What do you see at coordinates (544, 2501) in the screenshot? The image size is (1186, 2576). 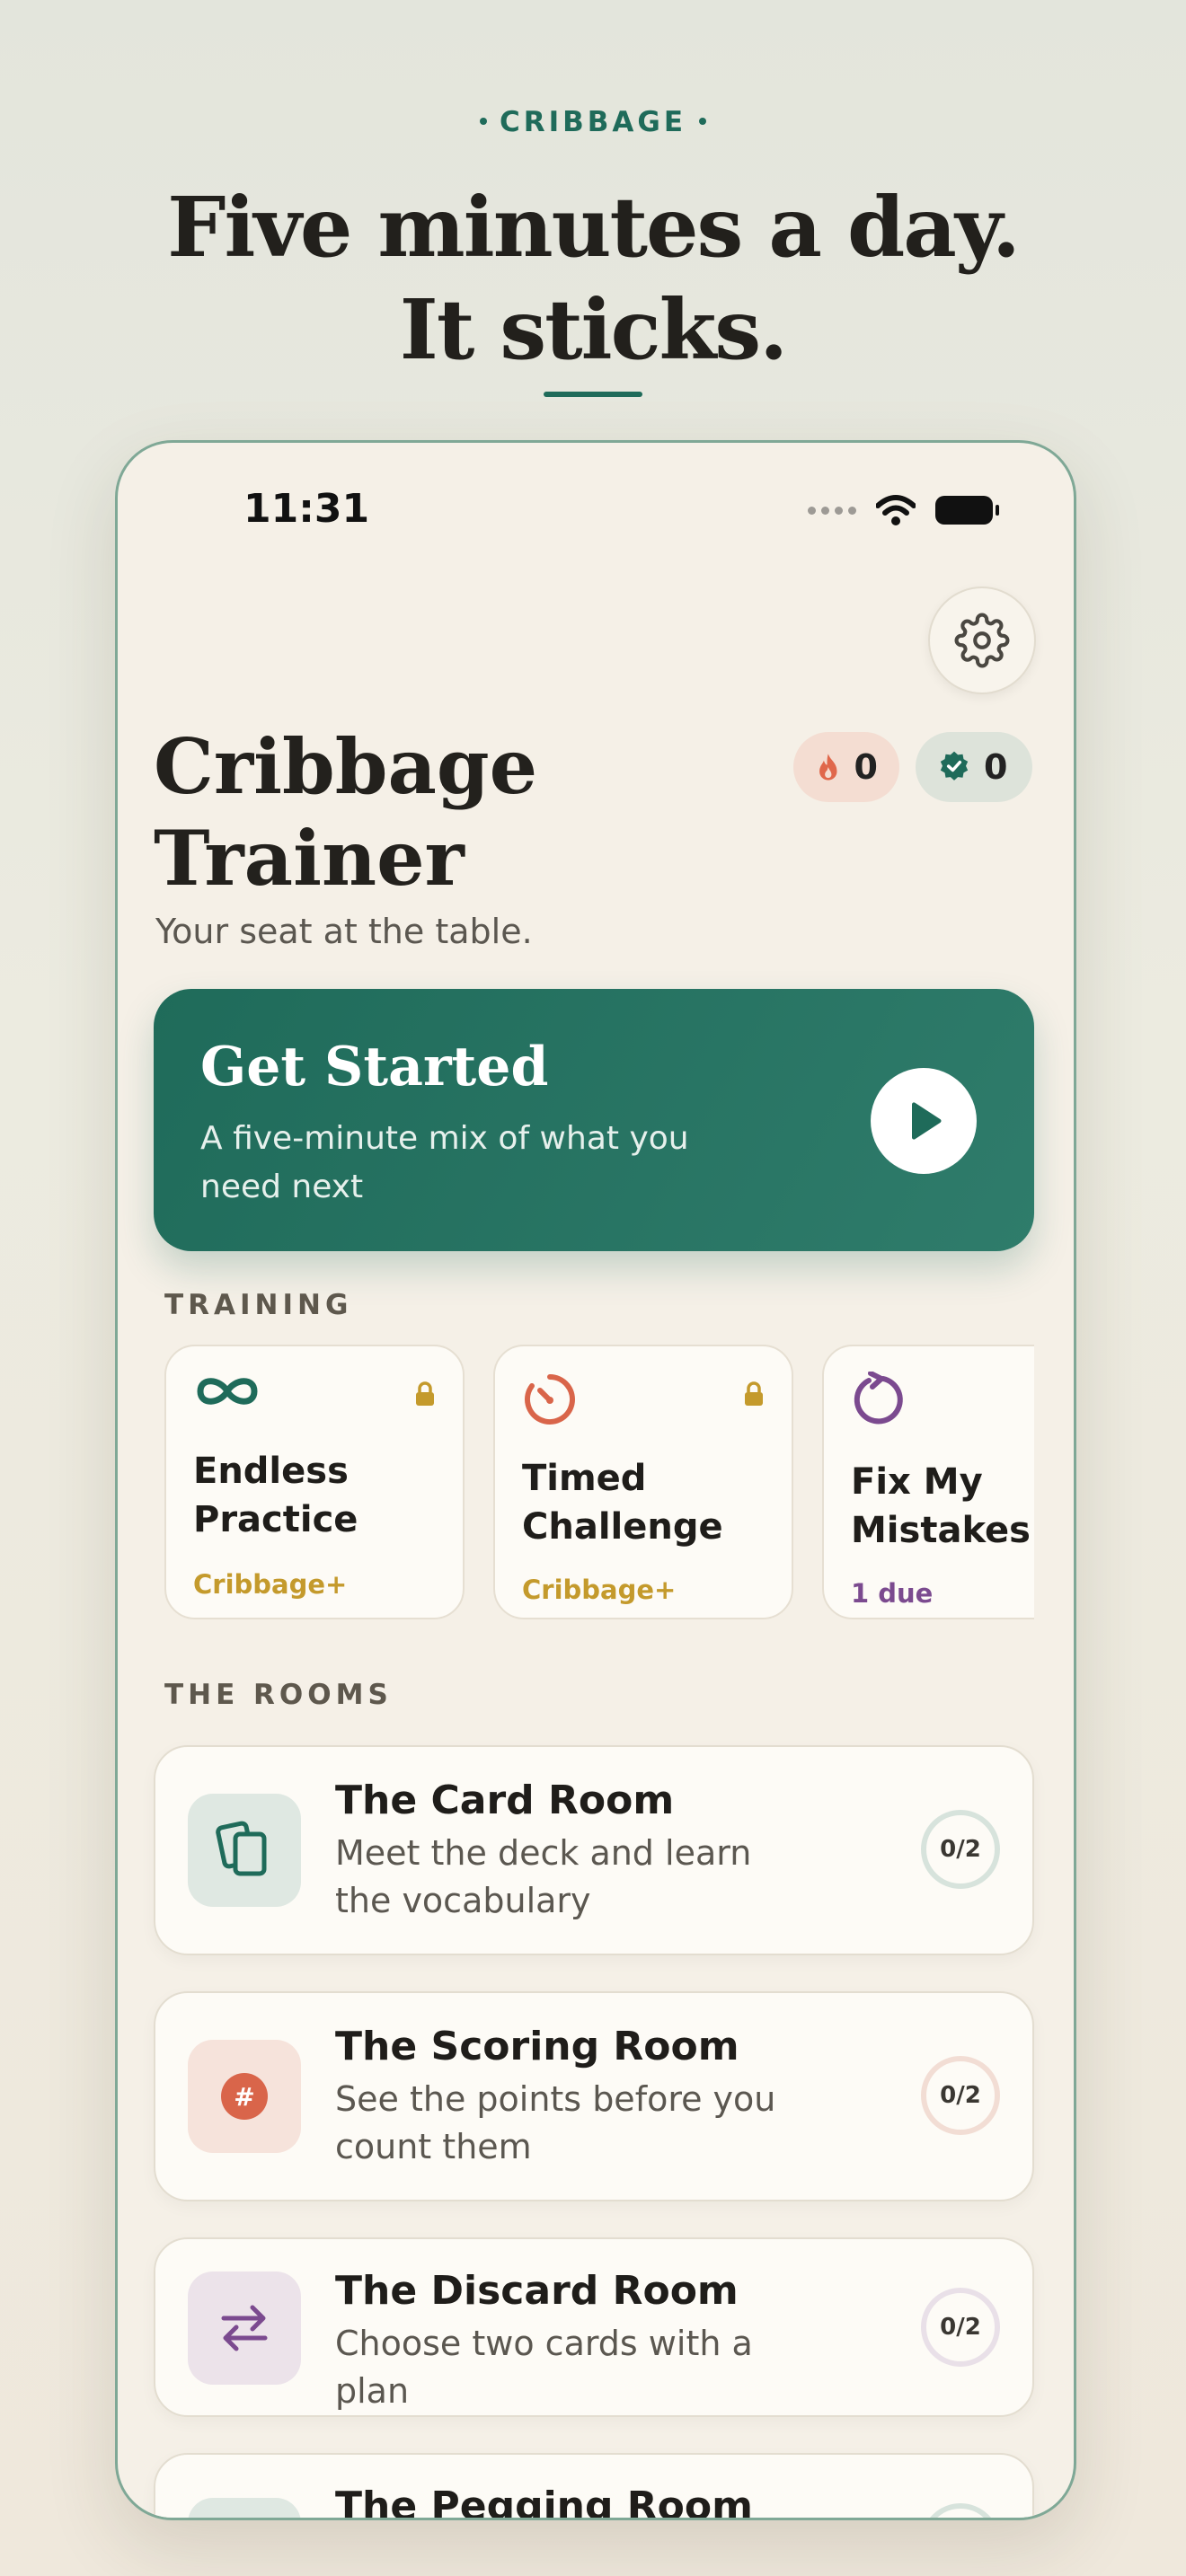 I see `room-title: The Pegging Room` at bounding box center [544, 2501].